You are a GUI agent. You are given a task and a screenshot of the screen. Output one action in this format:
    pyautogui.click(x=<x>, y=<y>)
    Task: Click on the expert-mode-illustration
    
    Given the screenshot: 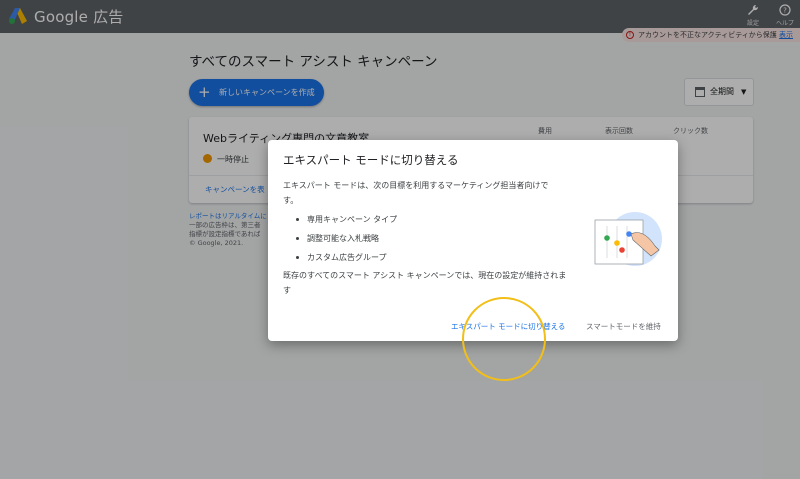 What is the action you would take?
    pyautogui.click(x=628, y=239)
    